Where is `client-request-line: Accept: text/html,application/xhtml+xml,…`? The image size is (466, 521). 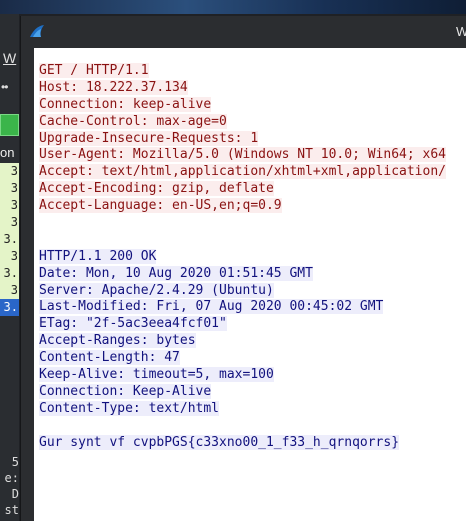 client-request-line: Accept: text/html,application/xhtml+xml,… is located at coordinates (242, 172).